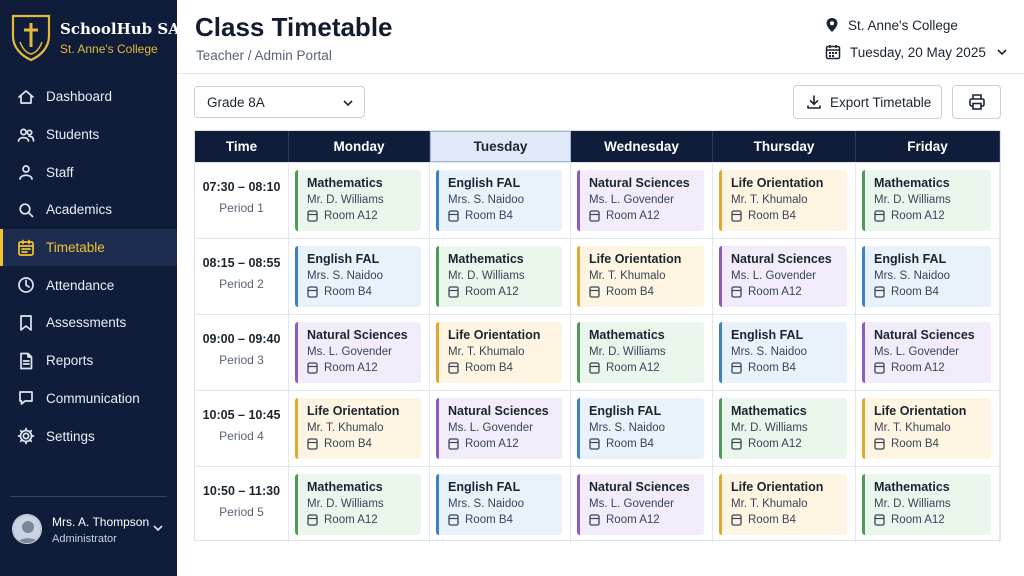 This screenshot has height=576, width=1024. Describe the element at coordinates (88, 135) in the screenshot. I see `sidebar-item-students: Students` at that location.